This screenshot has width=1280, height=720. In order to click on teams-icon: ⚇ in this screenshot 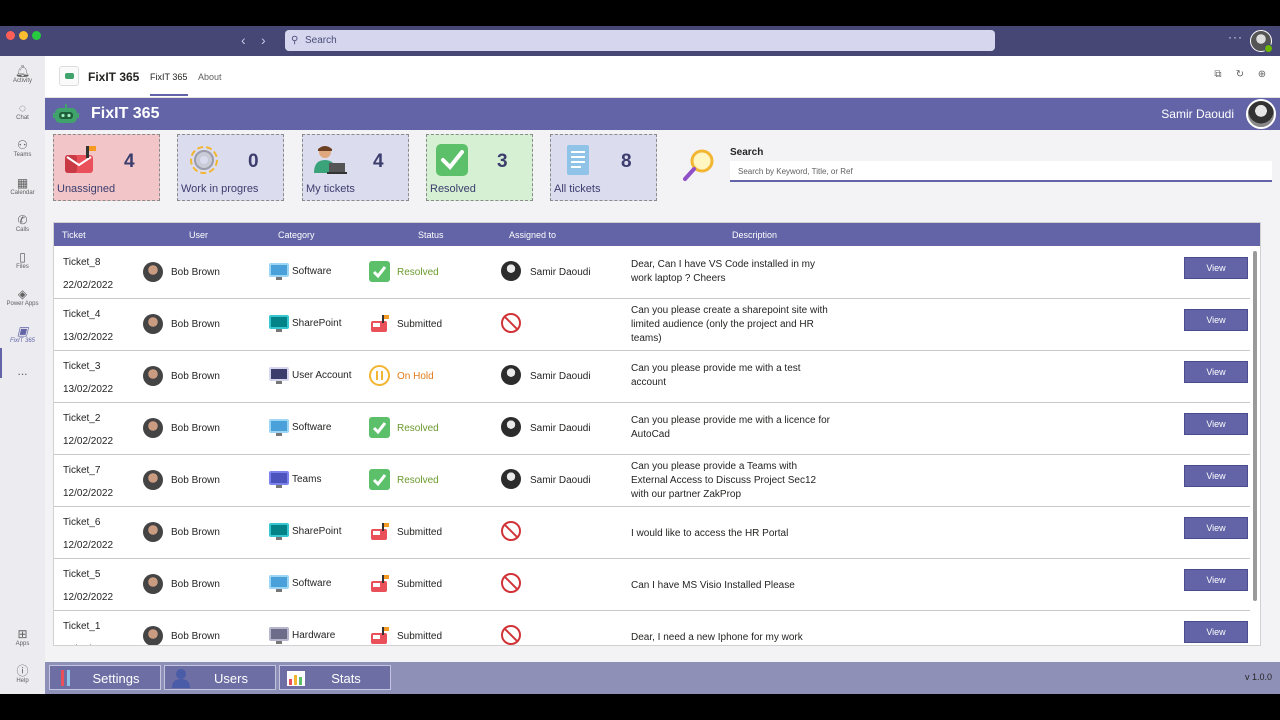, I will do `click(22, 145)`.